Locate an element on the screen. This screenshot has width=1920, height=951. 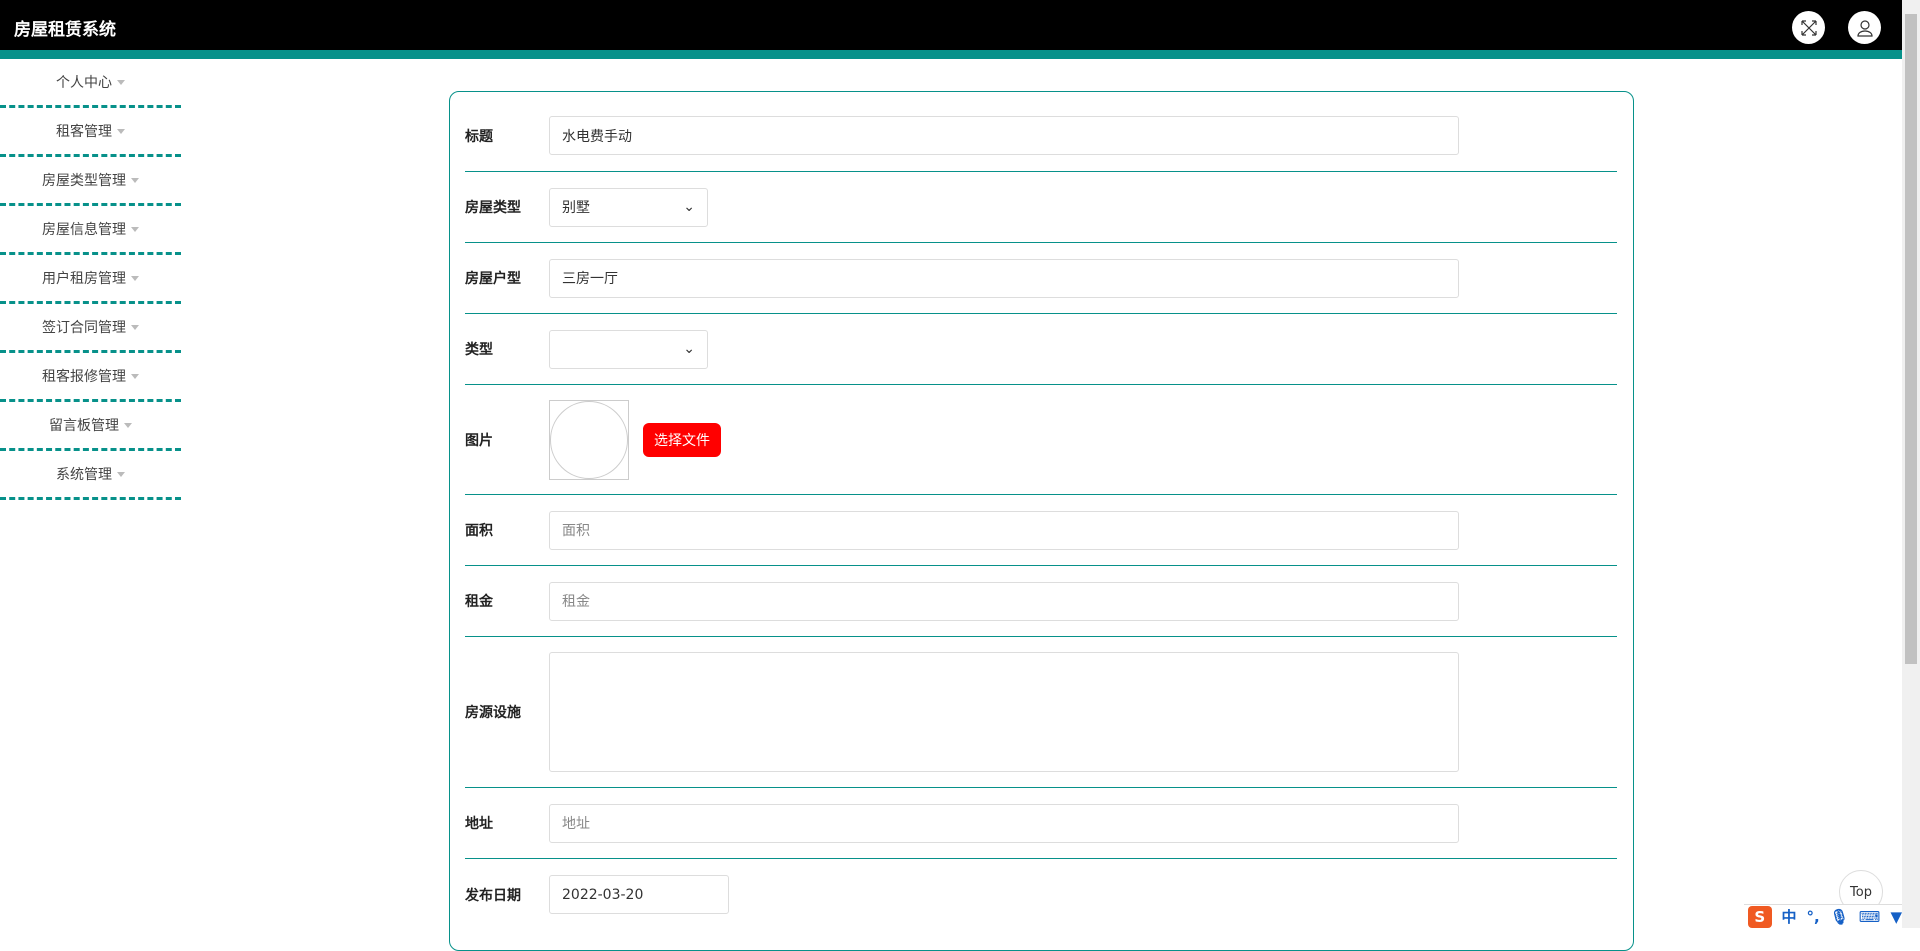
top-header: 房屋租赁系统 is located at coordinates (951, 25).